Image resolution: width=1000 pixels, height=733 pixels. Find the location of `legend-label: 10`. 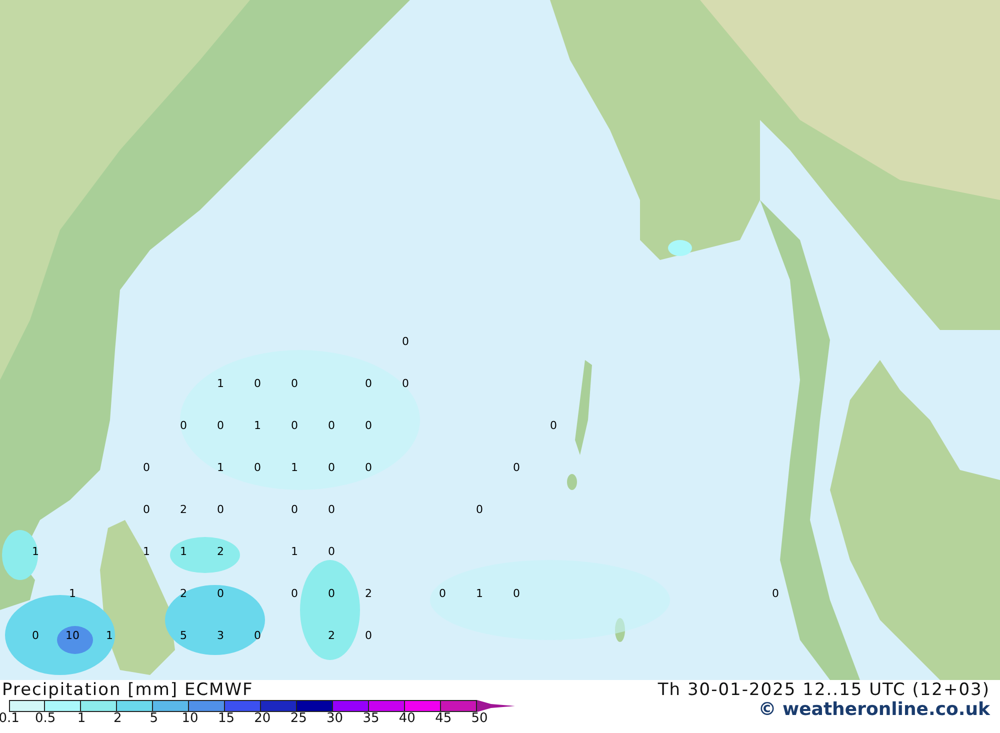

legend-label: 10 is located at coordinates (190, 719).